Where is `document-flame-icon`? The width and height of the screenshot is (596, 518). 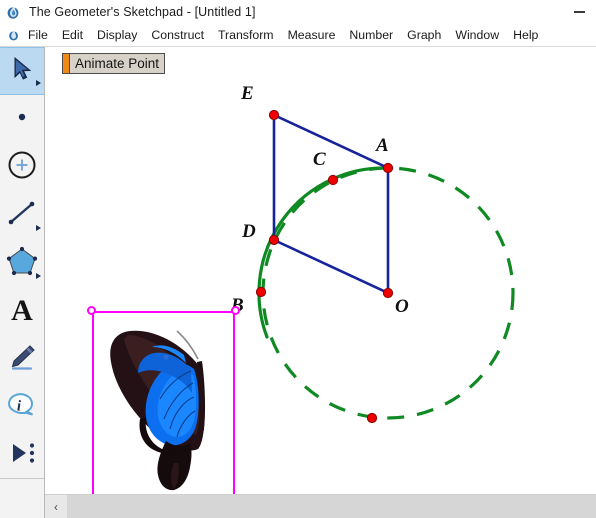 document-flame-icon is located at coordinates (14, 35).